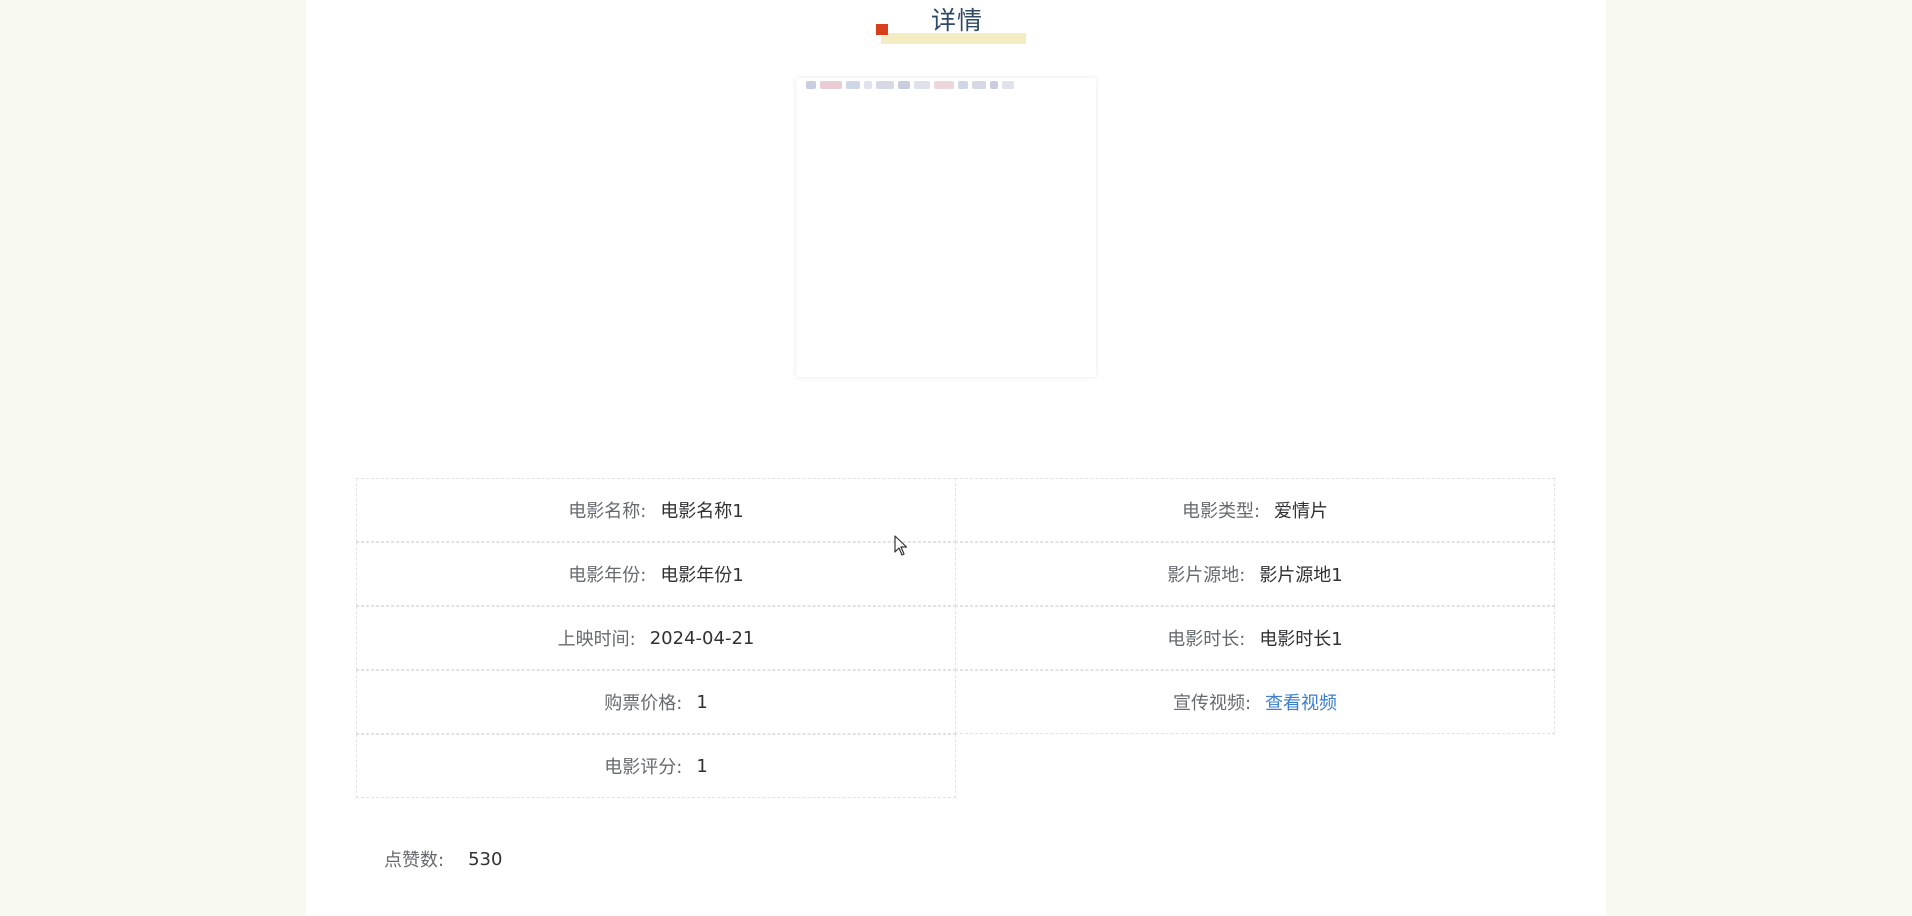  I want to click on empty-cell, so click(1255, 766).